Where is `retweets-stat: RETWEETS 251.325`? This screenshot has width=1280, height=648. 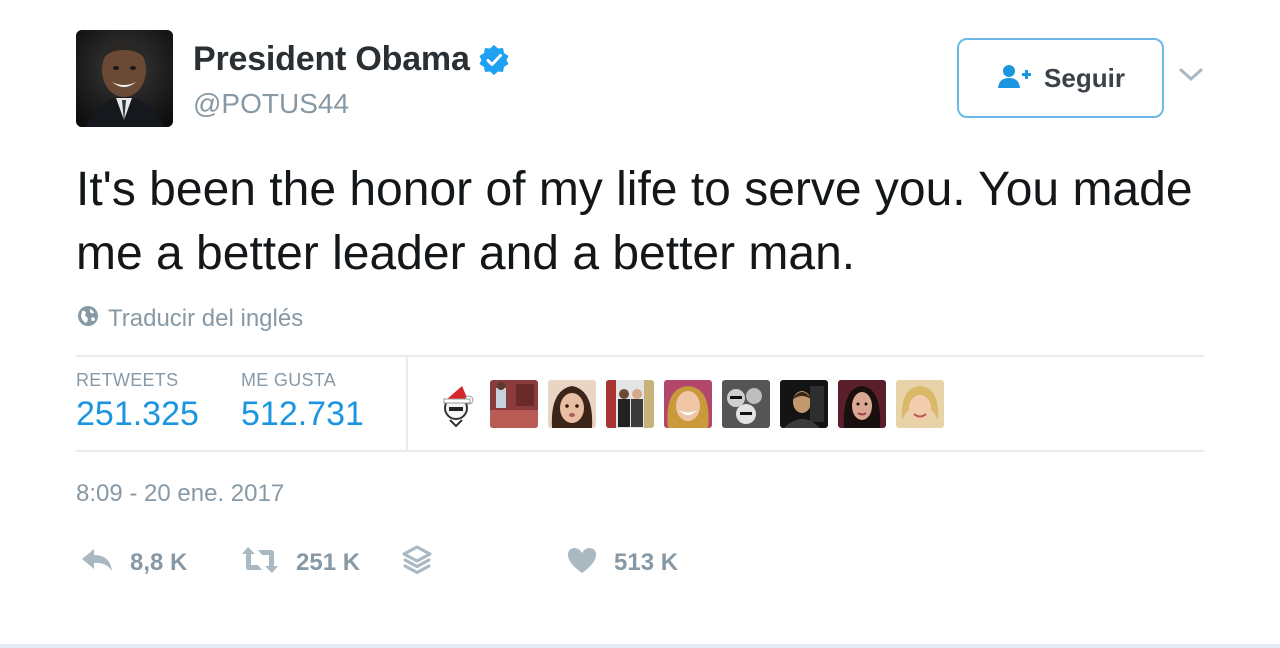
retweets-stat: RETWEETS 251.325 is located at coordinates (137, 402).